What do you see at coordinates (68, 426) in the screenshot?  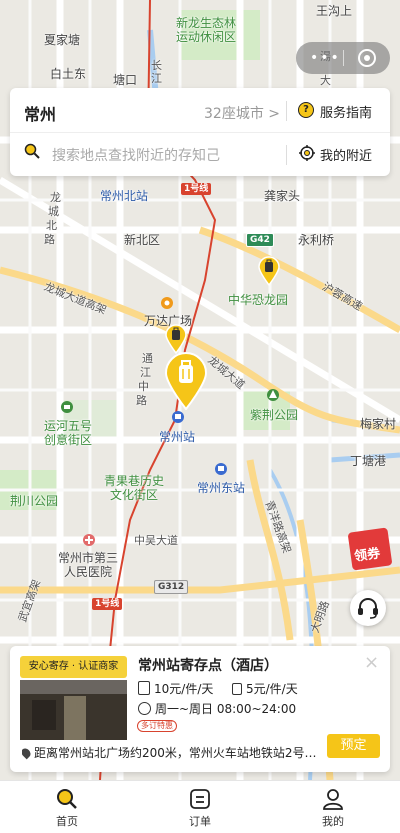 I see `map-label: 运河五号` at bounding box center [68, 426].